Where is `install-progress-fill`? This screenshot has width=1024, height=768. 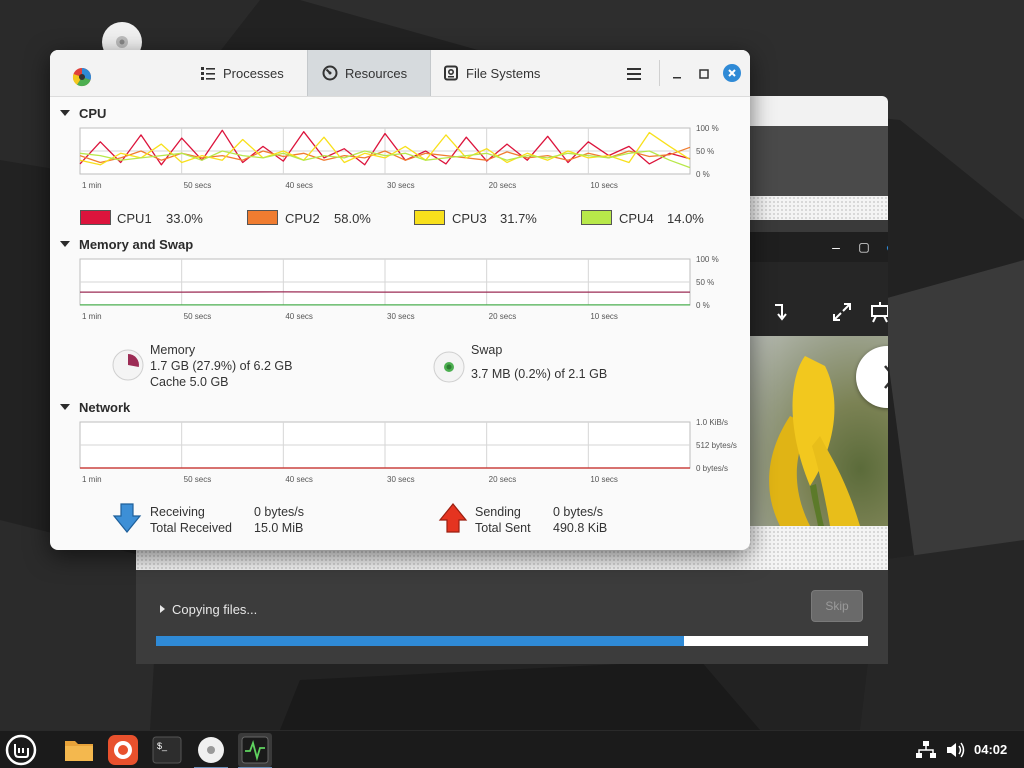 install-progress-fill is located at coordinates (420, 641).